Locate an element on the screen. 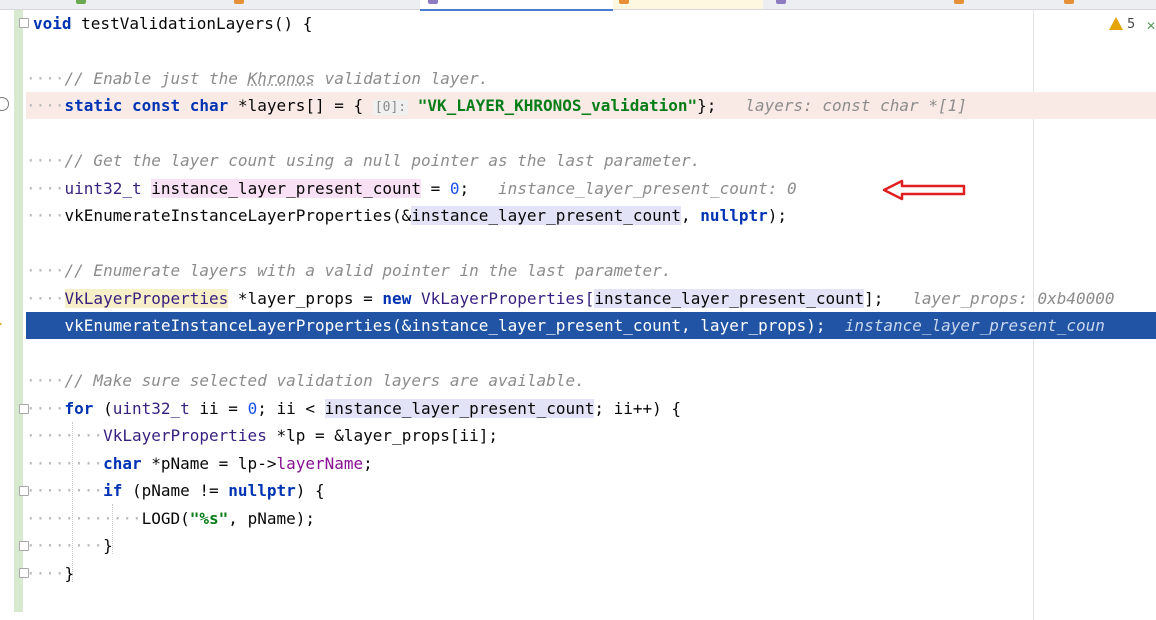  debug-inline-value: layers: const char *[1] is located at coordinates (856, 105).